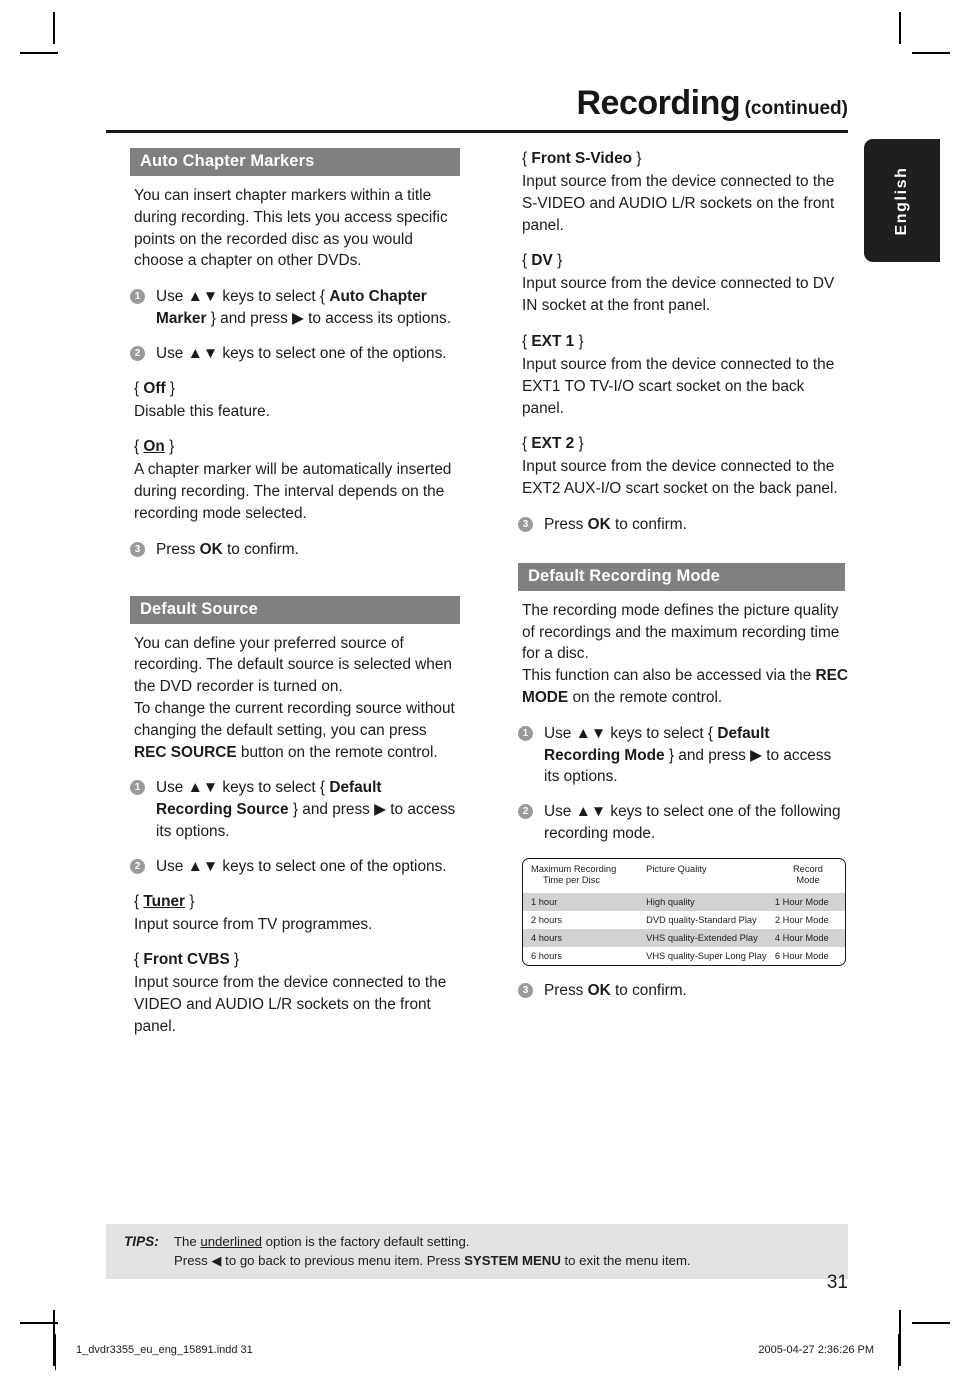 The height and width of the screenshot is (1377, 954). Describe the element at coordinates (837, 1282) in the screenshot. I see `page-number: 31` at that location.